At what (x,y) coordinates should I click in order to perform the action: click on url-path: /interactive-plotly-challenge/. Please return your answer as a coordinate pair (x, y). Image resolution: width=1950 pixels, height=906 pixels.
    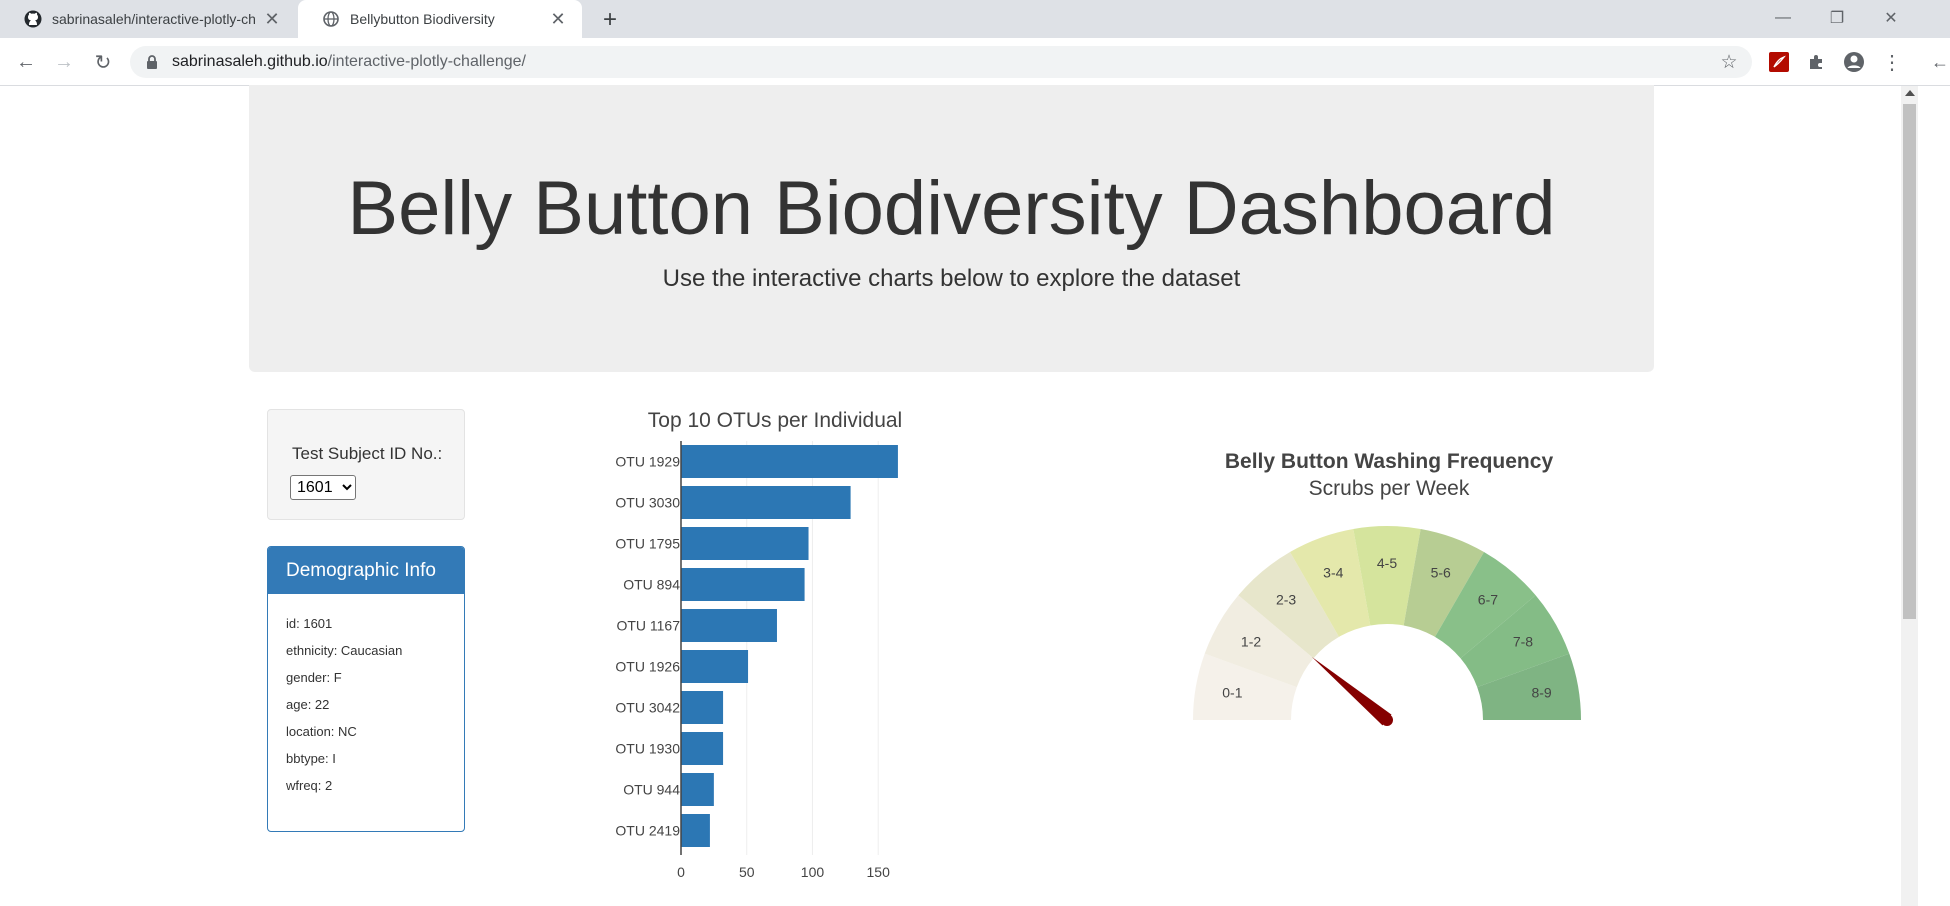
    Looking at the image, I should click on (426, 61).